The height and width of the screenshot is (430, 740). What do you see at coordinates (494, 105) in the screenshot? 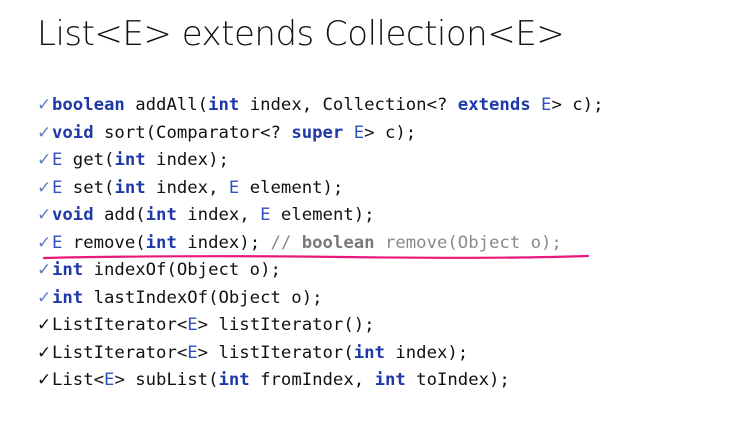
I see `code-keyword: extends` at bounding box center [494, 105].